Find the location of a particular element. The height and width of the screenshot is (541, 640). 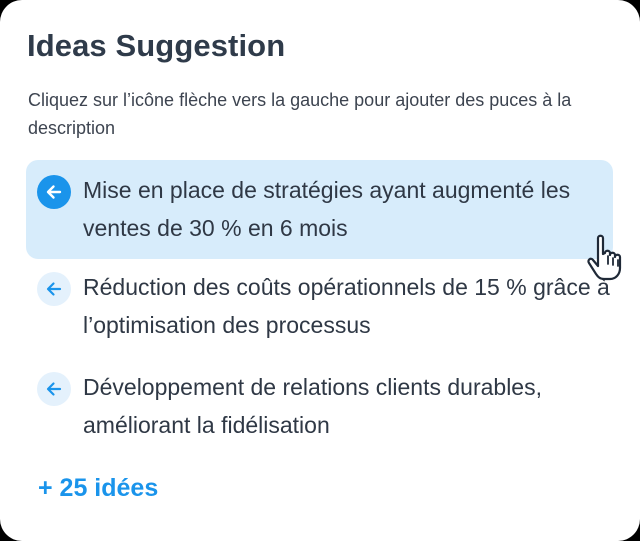

hand-pointer-icon is located at coordinates (604, 257).